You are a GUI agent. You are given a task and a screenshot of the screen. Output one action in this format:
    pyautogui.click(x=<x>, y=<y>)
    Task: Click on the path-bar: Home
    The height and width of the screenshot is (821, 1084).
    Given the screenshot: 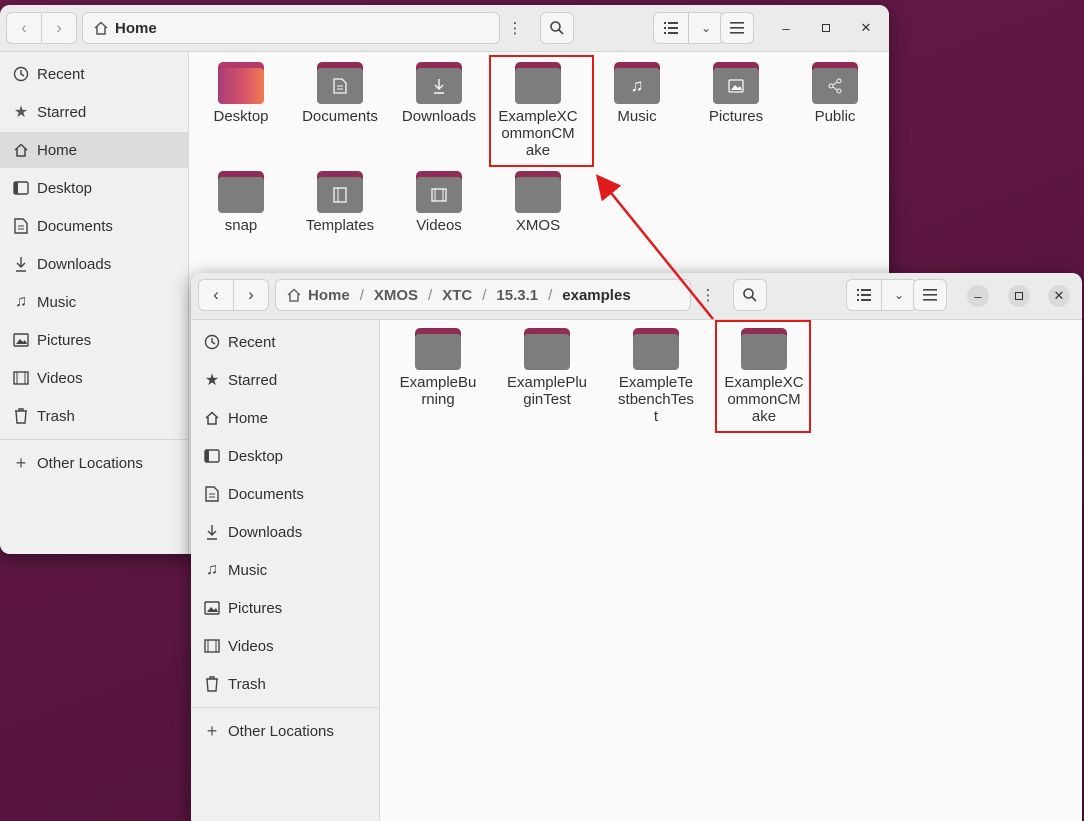 What is the action you would take?
    pyautogui.click(x=291, y=28)
    